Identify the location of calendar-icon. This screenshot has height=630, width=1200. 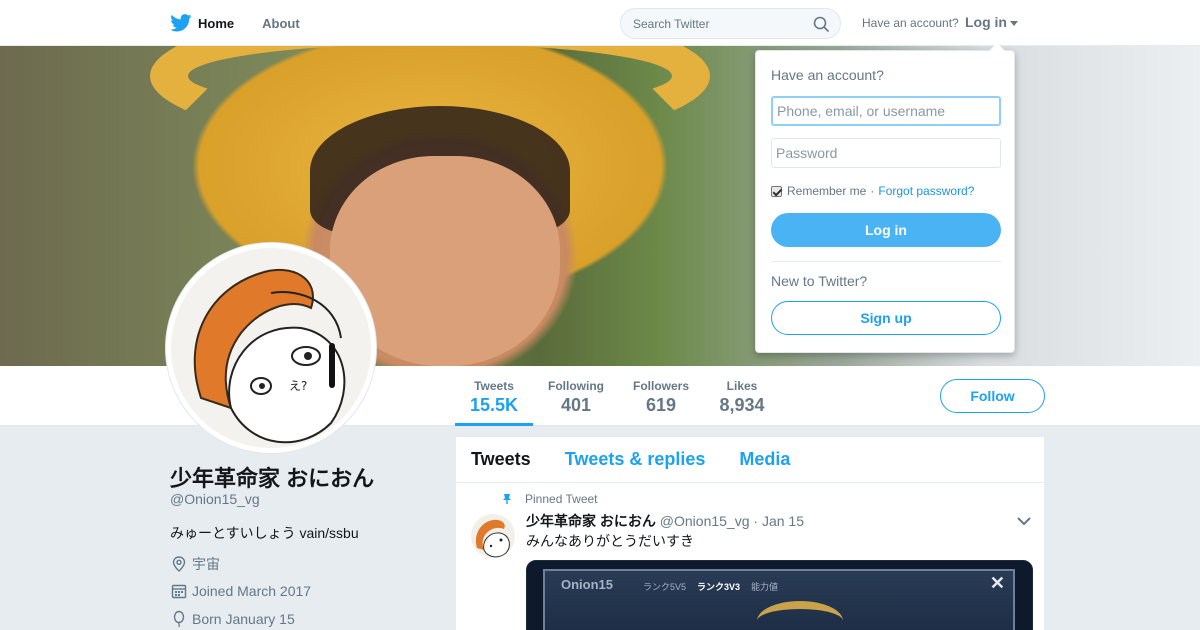
(179, 591).